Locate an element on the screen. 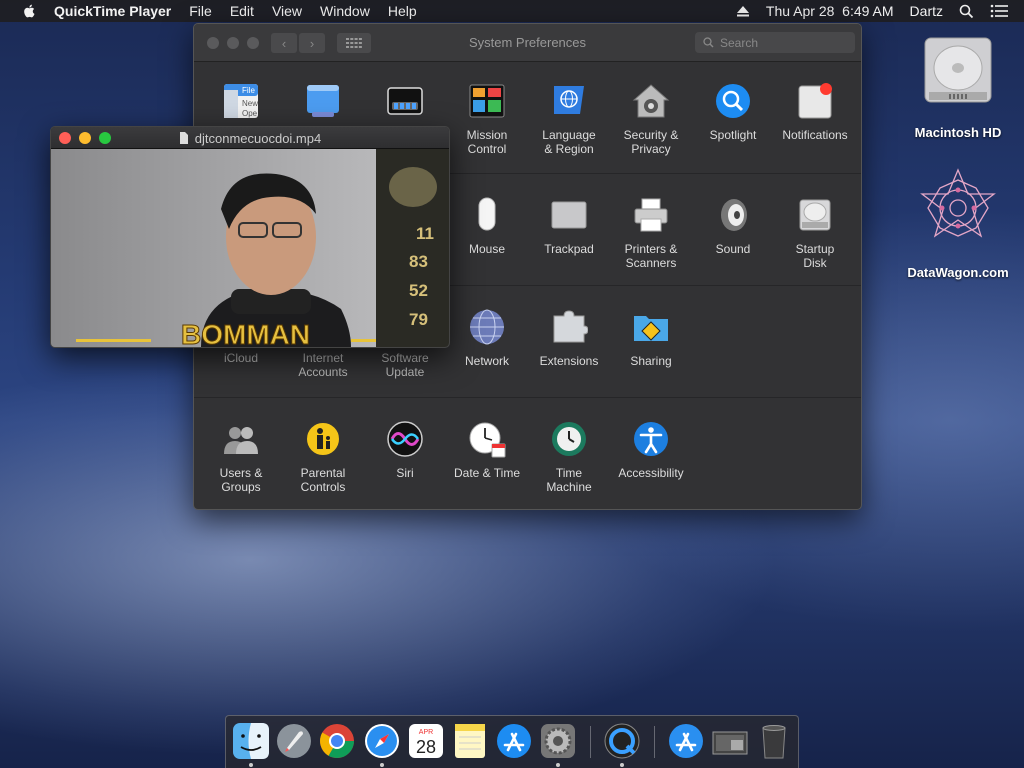 The height and width of the screenshot is (768, 1024). flag-globe-icon is located at coordinates (569, 100).